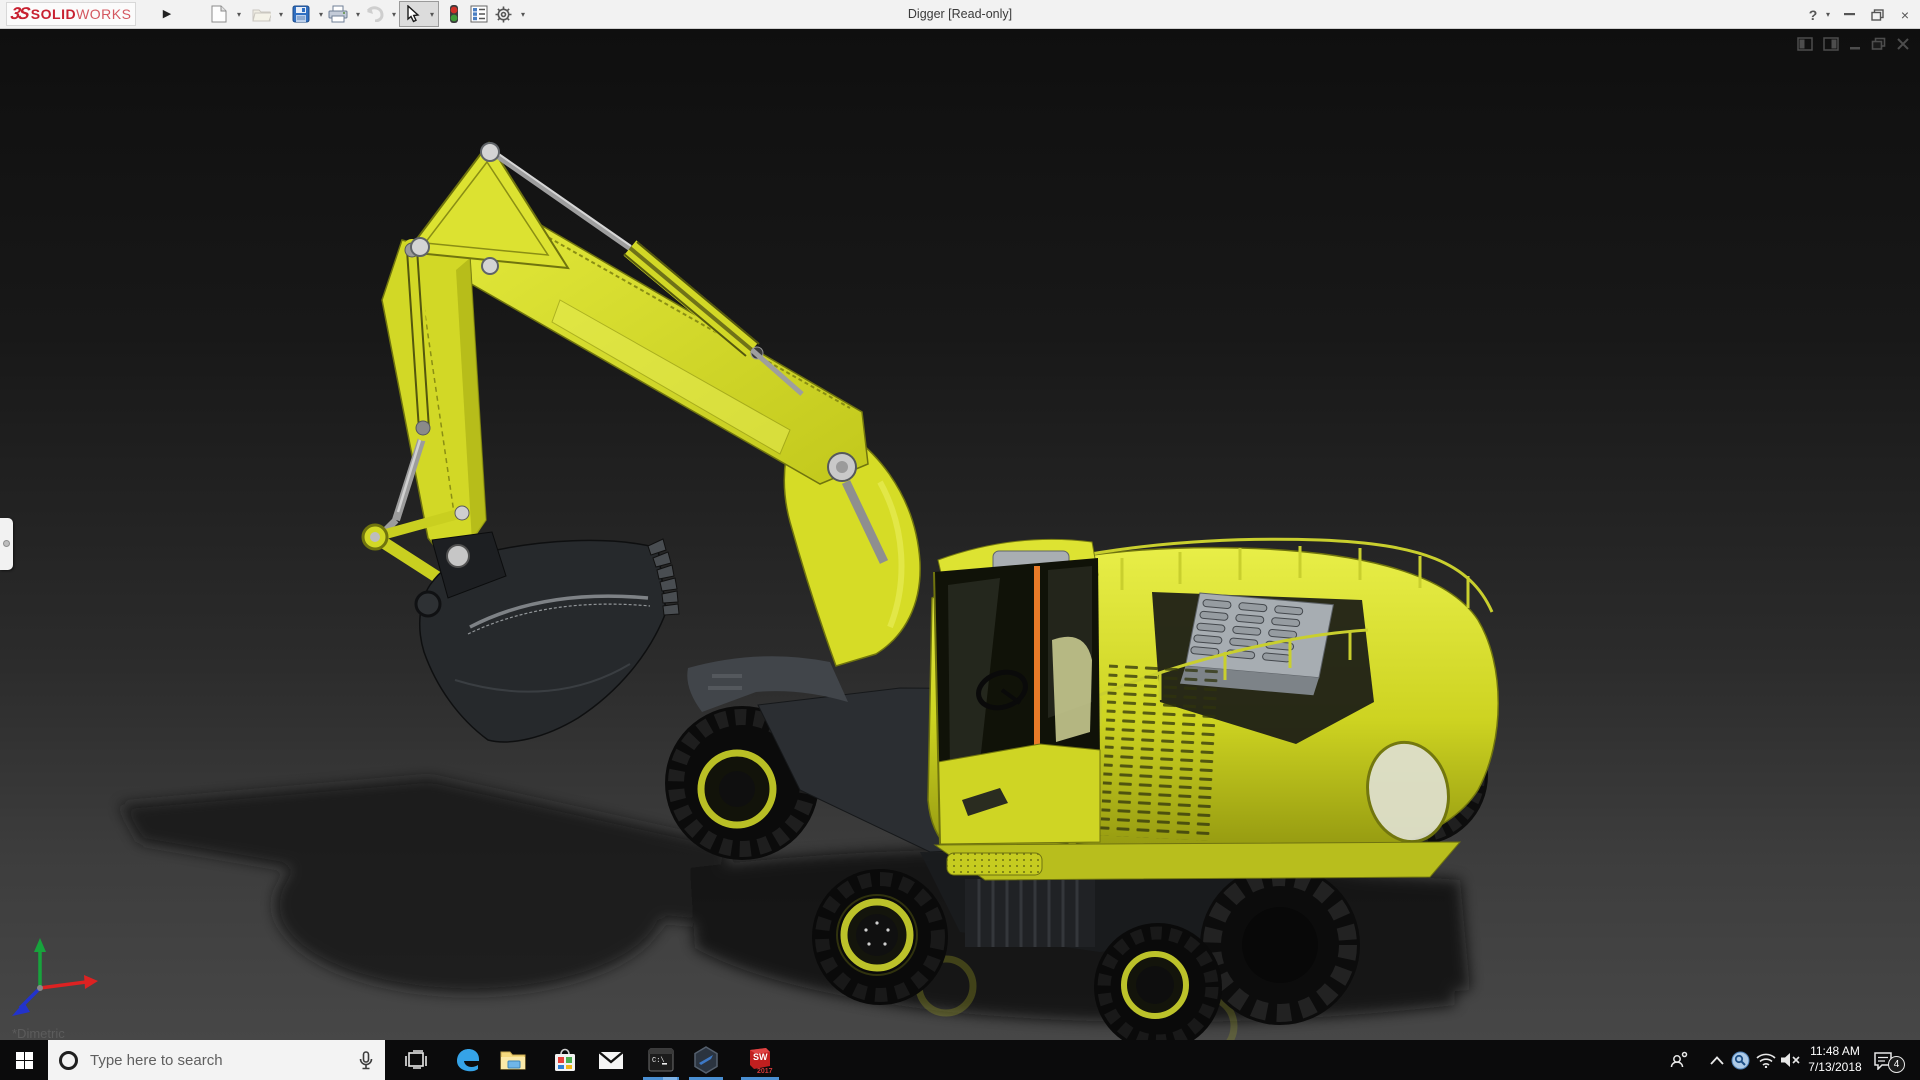 This screenshot has height=1080, width=1920. I want to click on task-view-button, so click(416, 1060).